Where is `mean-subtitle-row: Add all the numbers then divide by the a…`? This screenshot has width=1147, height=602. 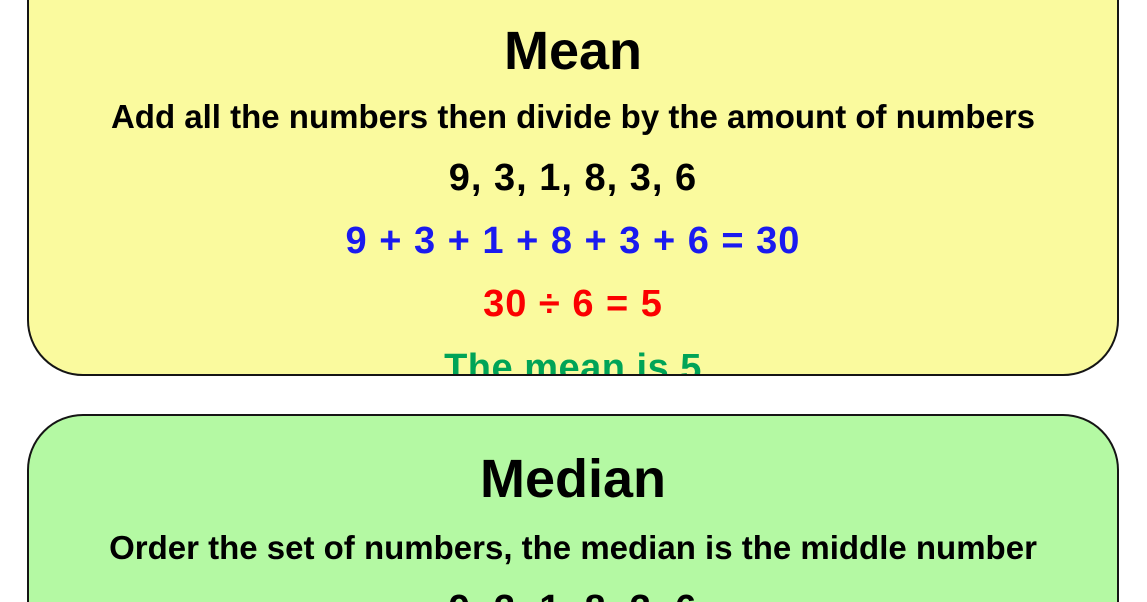 mean-subtitle-row: Add all the numbers then divide by the a… is located at coordinates (573, 116).